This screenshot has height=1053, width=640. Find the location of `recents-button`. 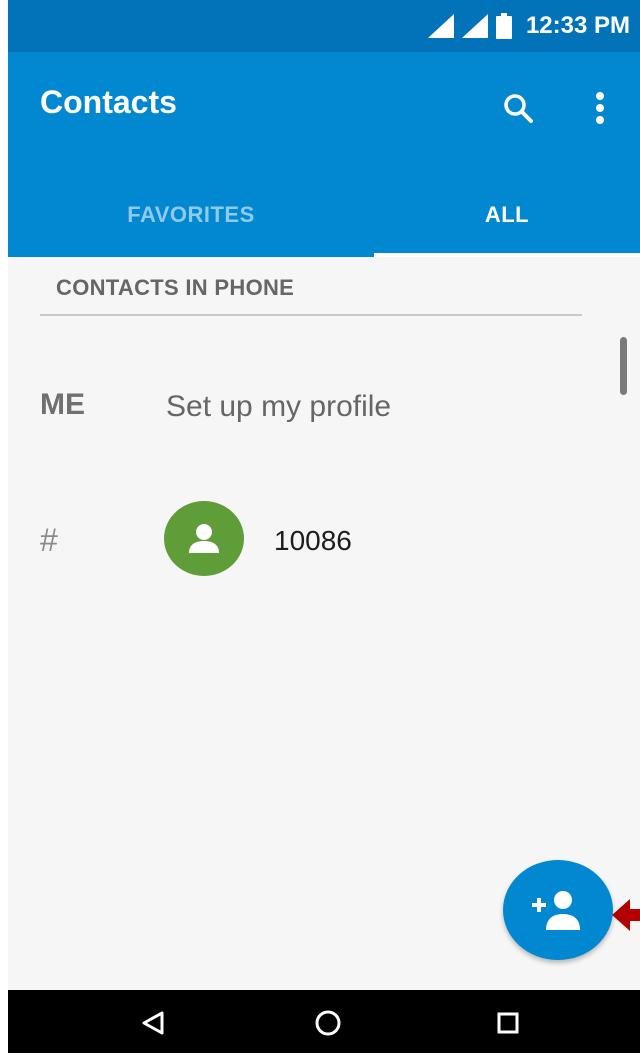

recents-button is located at coordinates (508, 1023).